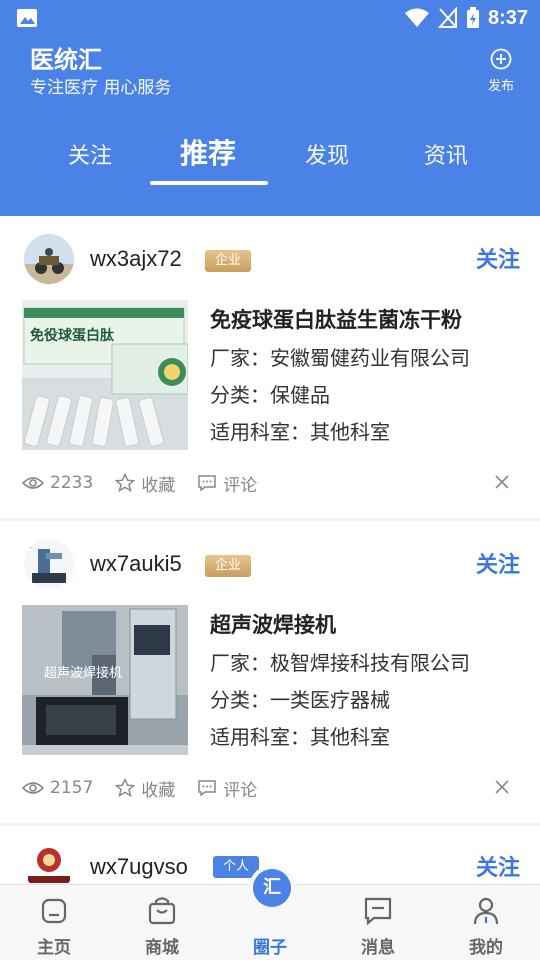 The image size is (540, 960). Describe the element at coordinates (336, 319) in the screenshot. I see `product-title: 免疫球蛋白肽益生菌冻干粉` at that location.